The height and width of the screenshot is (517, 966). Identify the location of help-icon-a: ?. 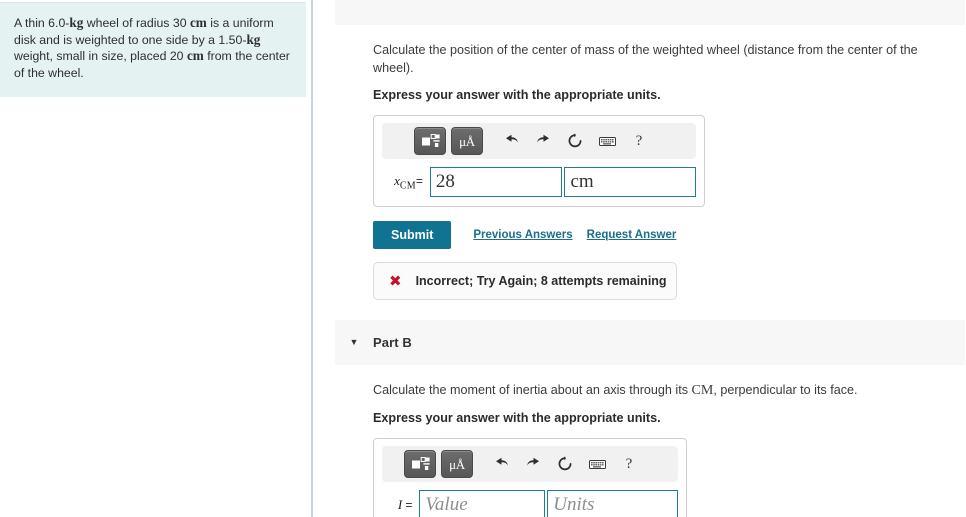
(639, 141).